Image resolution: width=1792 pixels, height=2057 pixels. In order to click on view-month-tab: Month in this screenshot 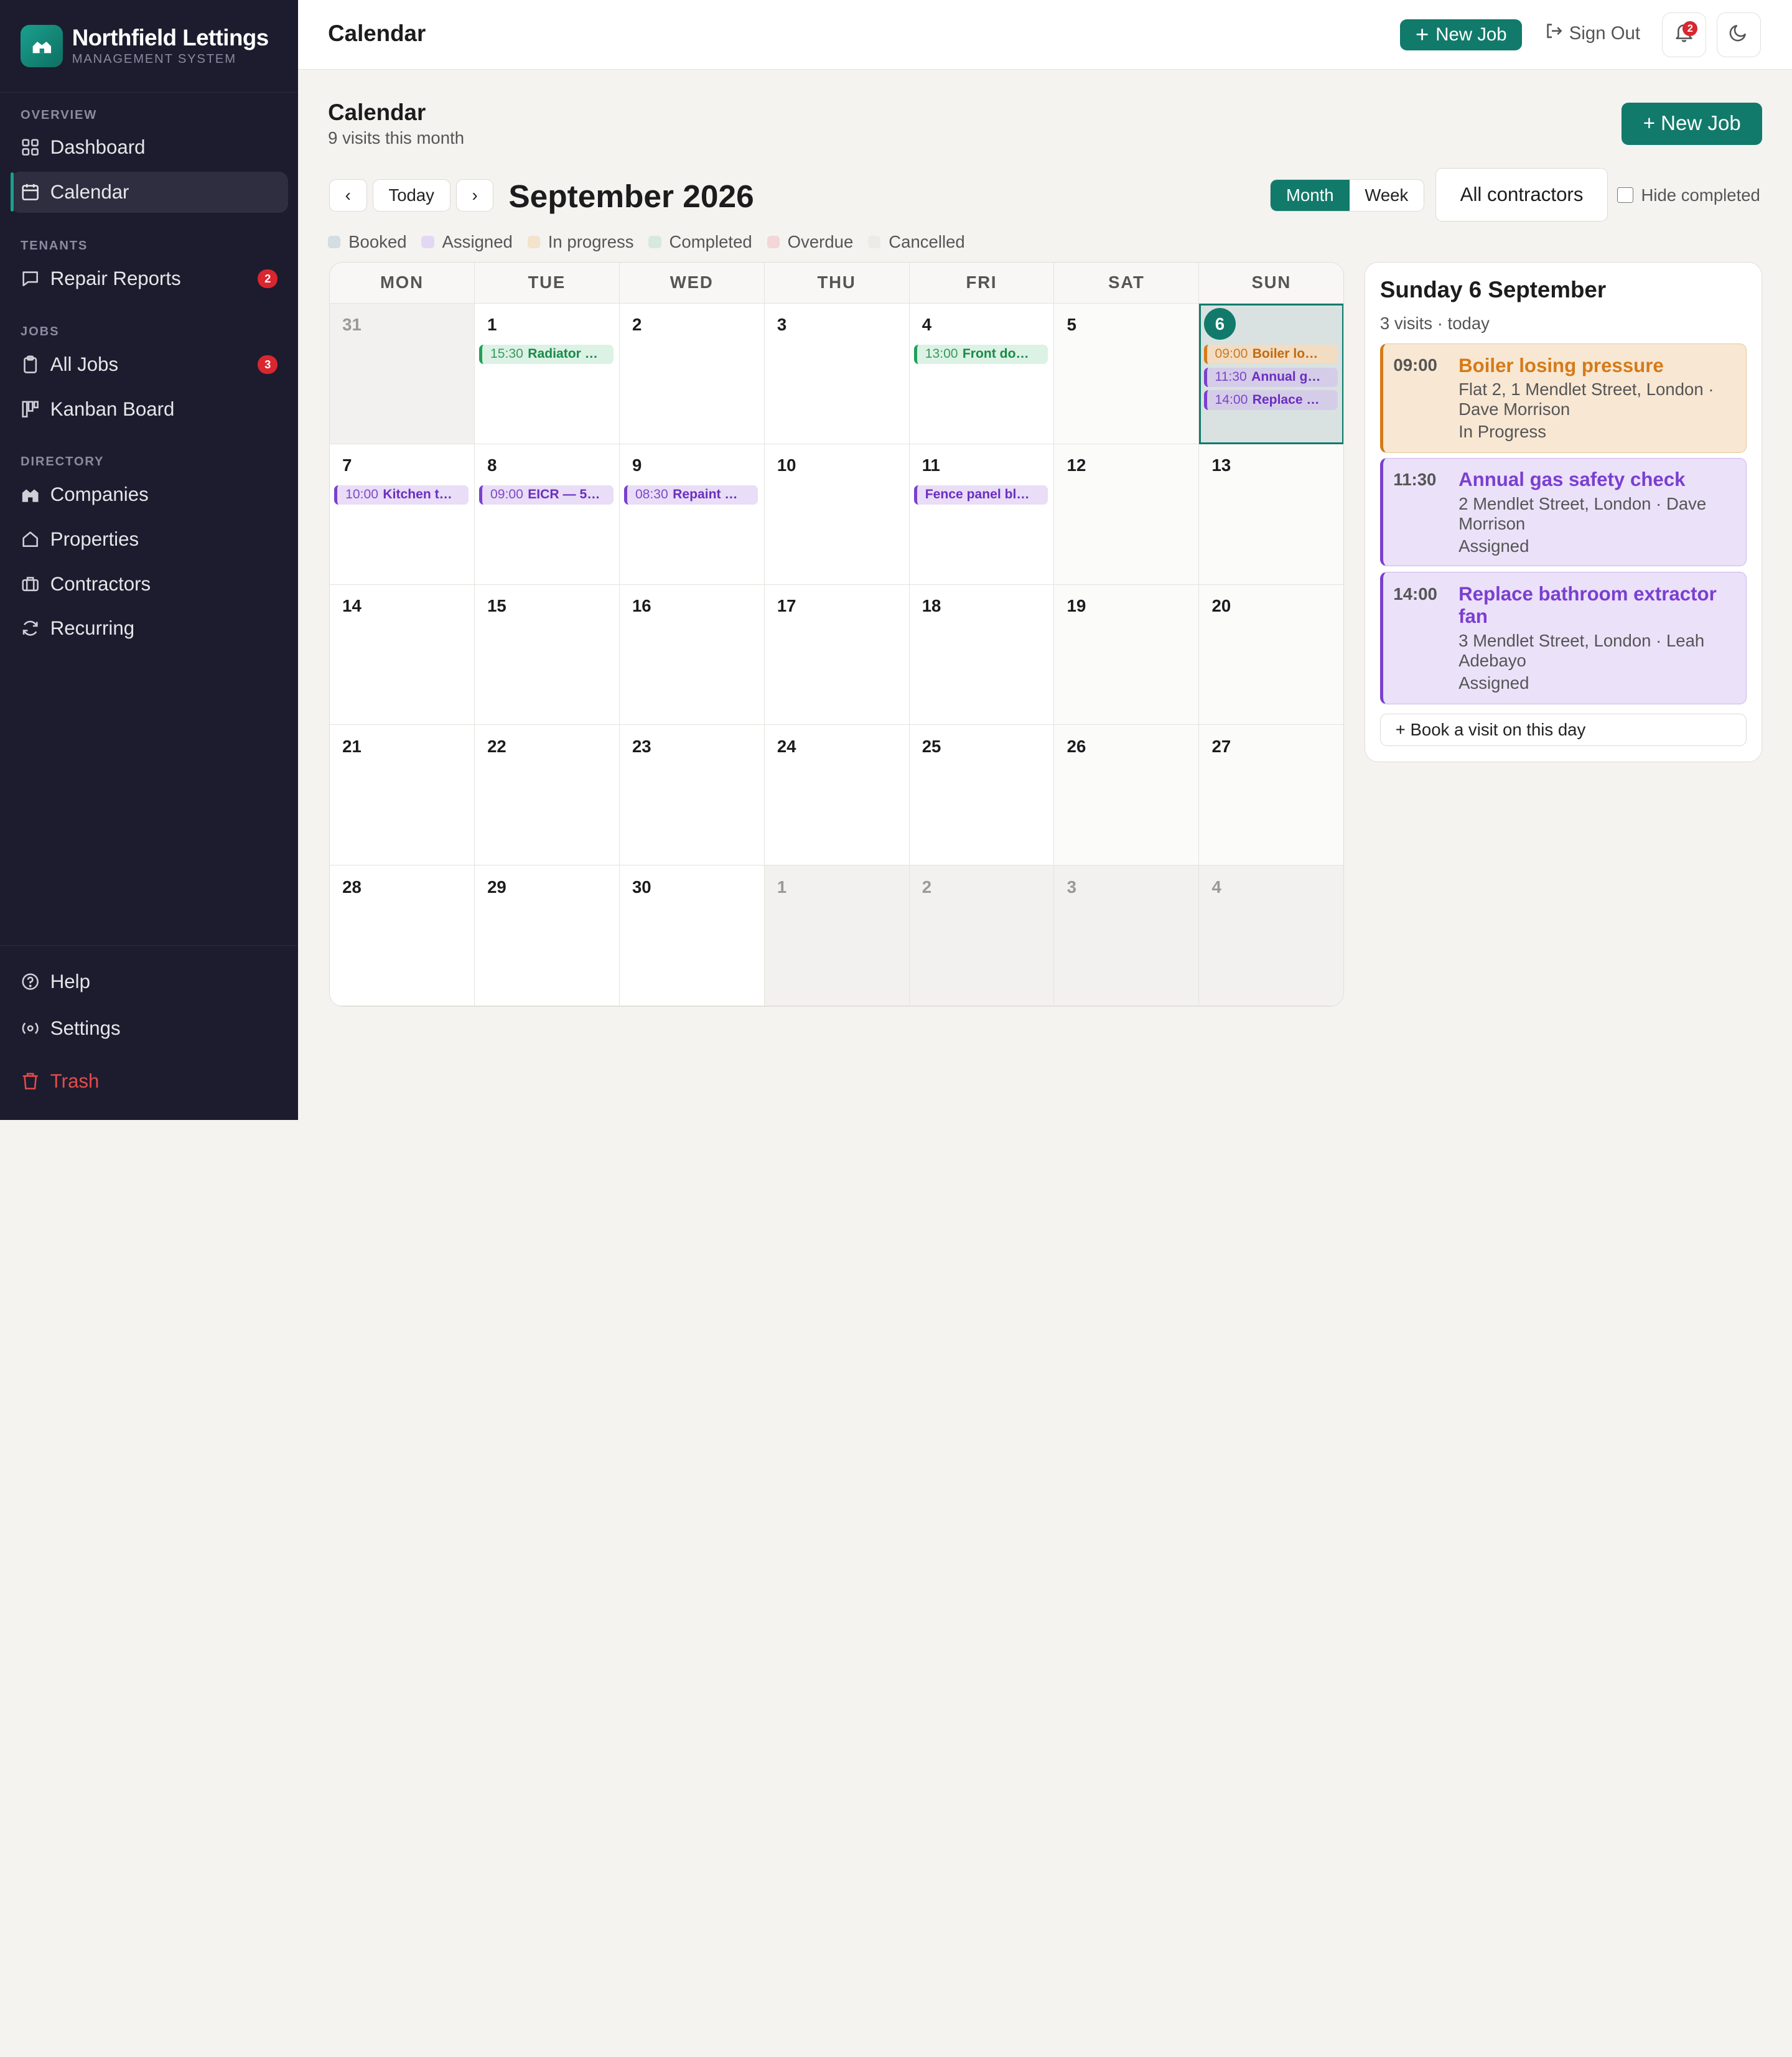, I will do `click(1310, 195)`.